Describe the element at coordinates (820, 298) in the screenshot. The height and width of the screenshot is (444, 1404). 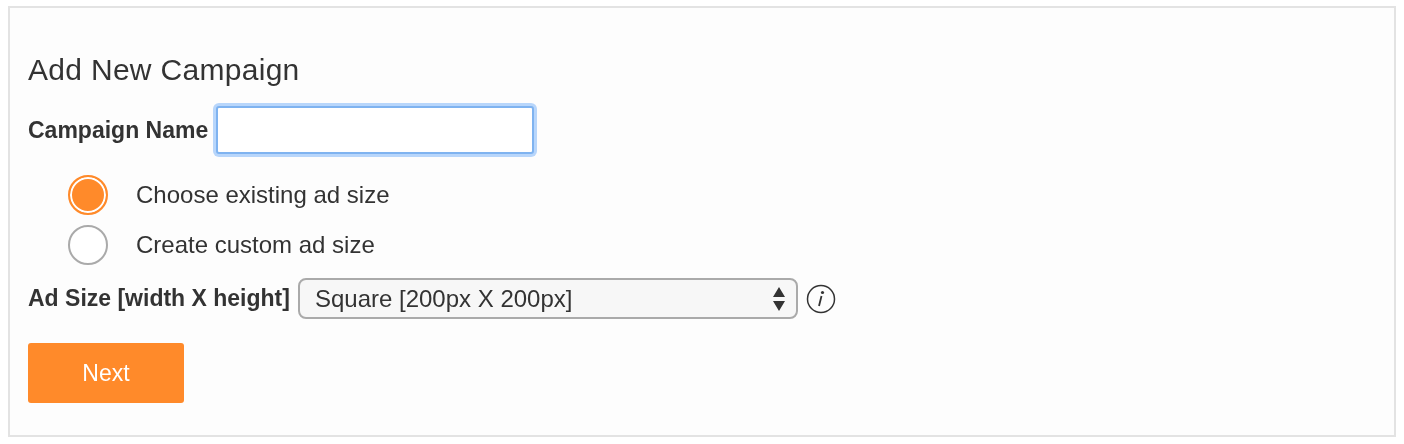
I see `info-icon` at that location.